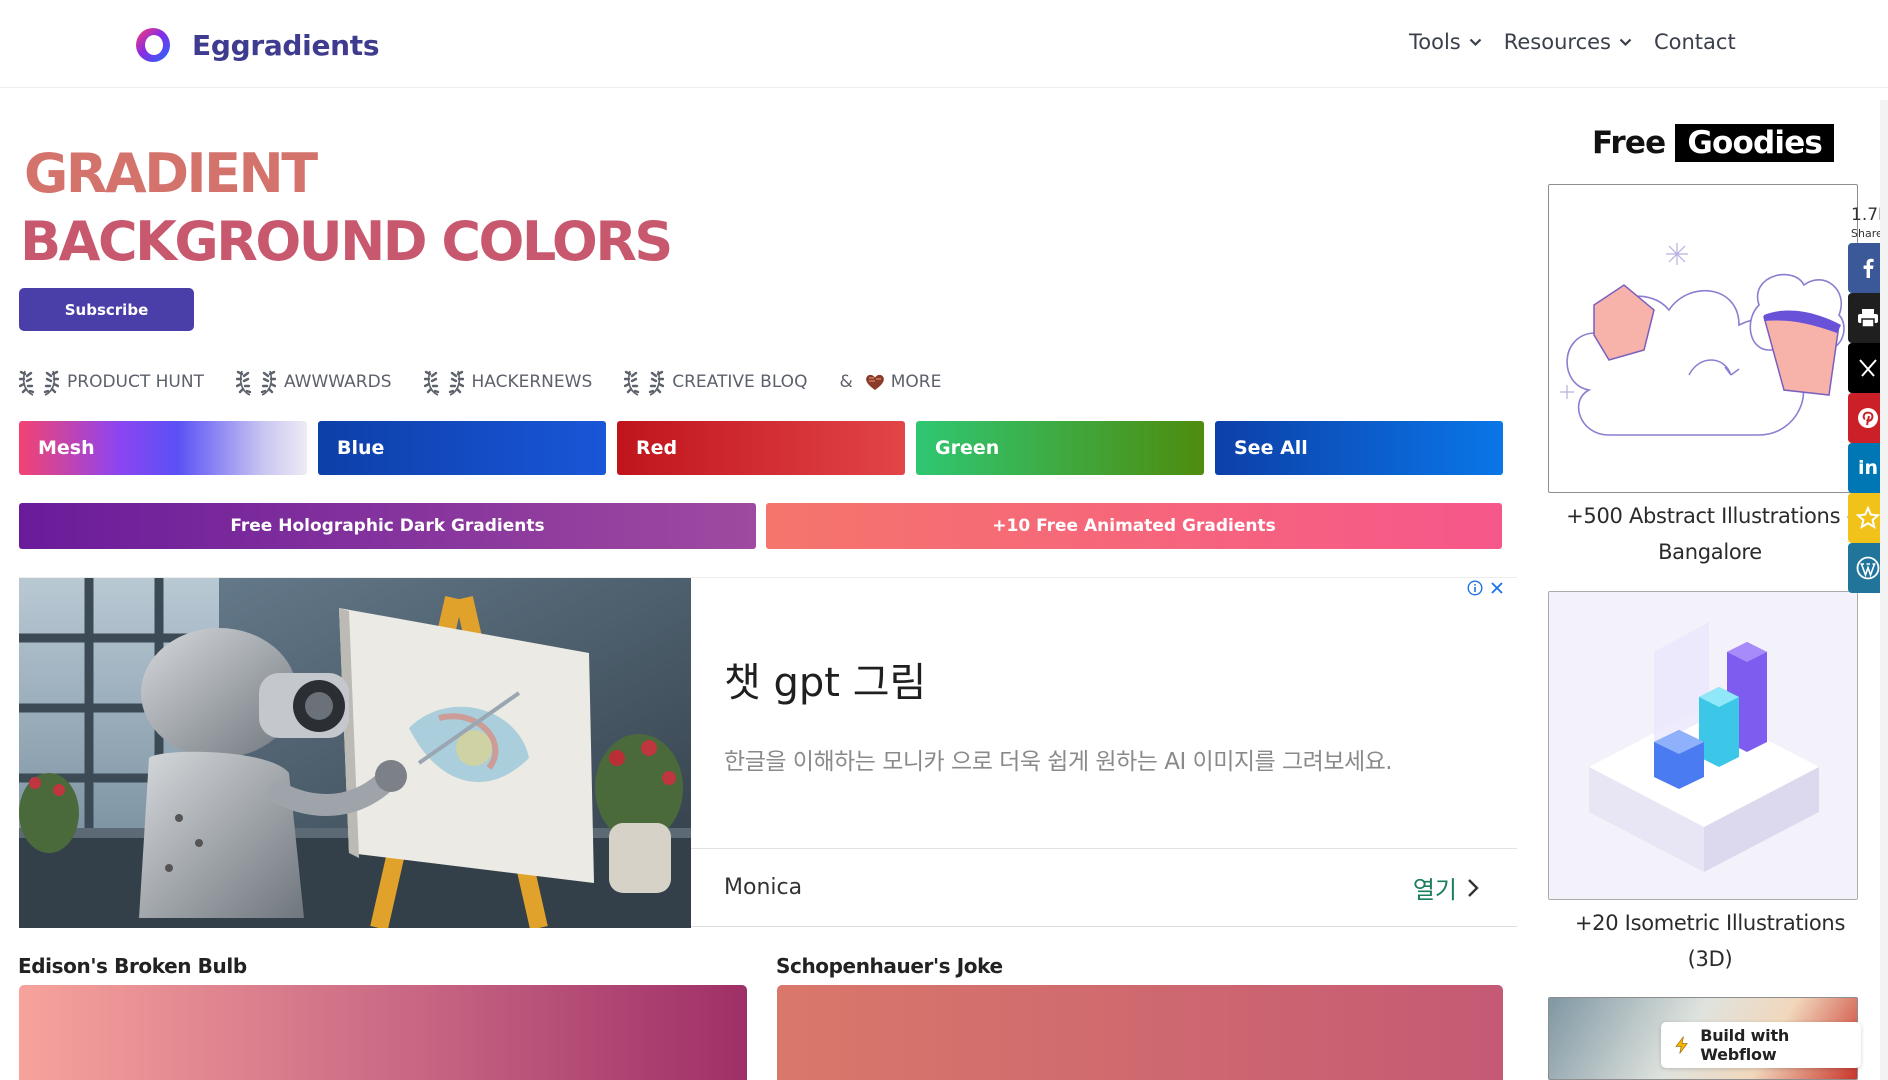 This screenshot has width=1888, height=1080. I want to click on gradient-card-title: Edison's Broken Bulb, so click(132, 966).